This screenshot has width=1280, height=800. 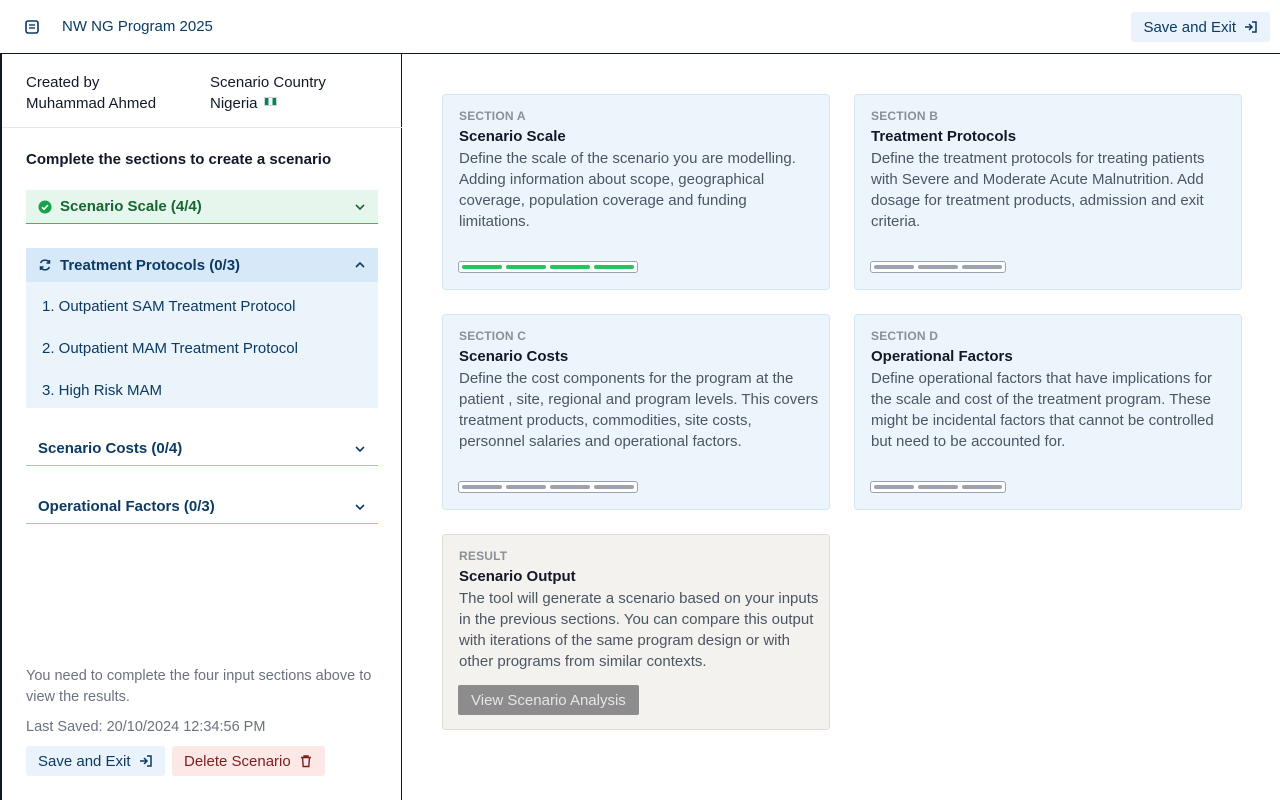 I want to click on accordion-scenario-scale: Scenario Scale (4/4), so click(x=202, y=207).